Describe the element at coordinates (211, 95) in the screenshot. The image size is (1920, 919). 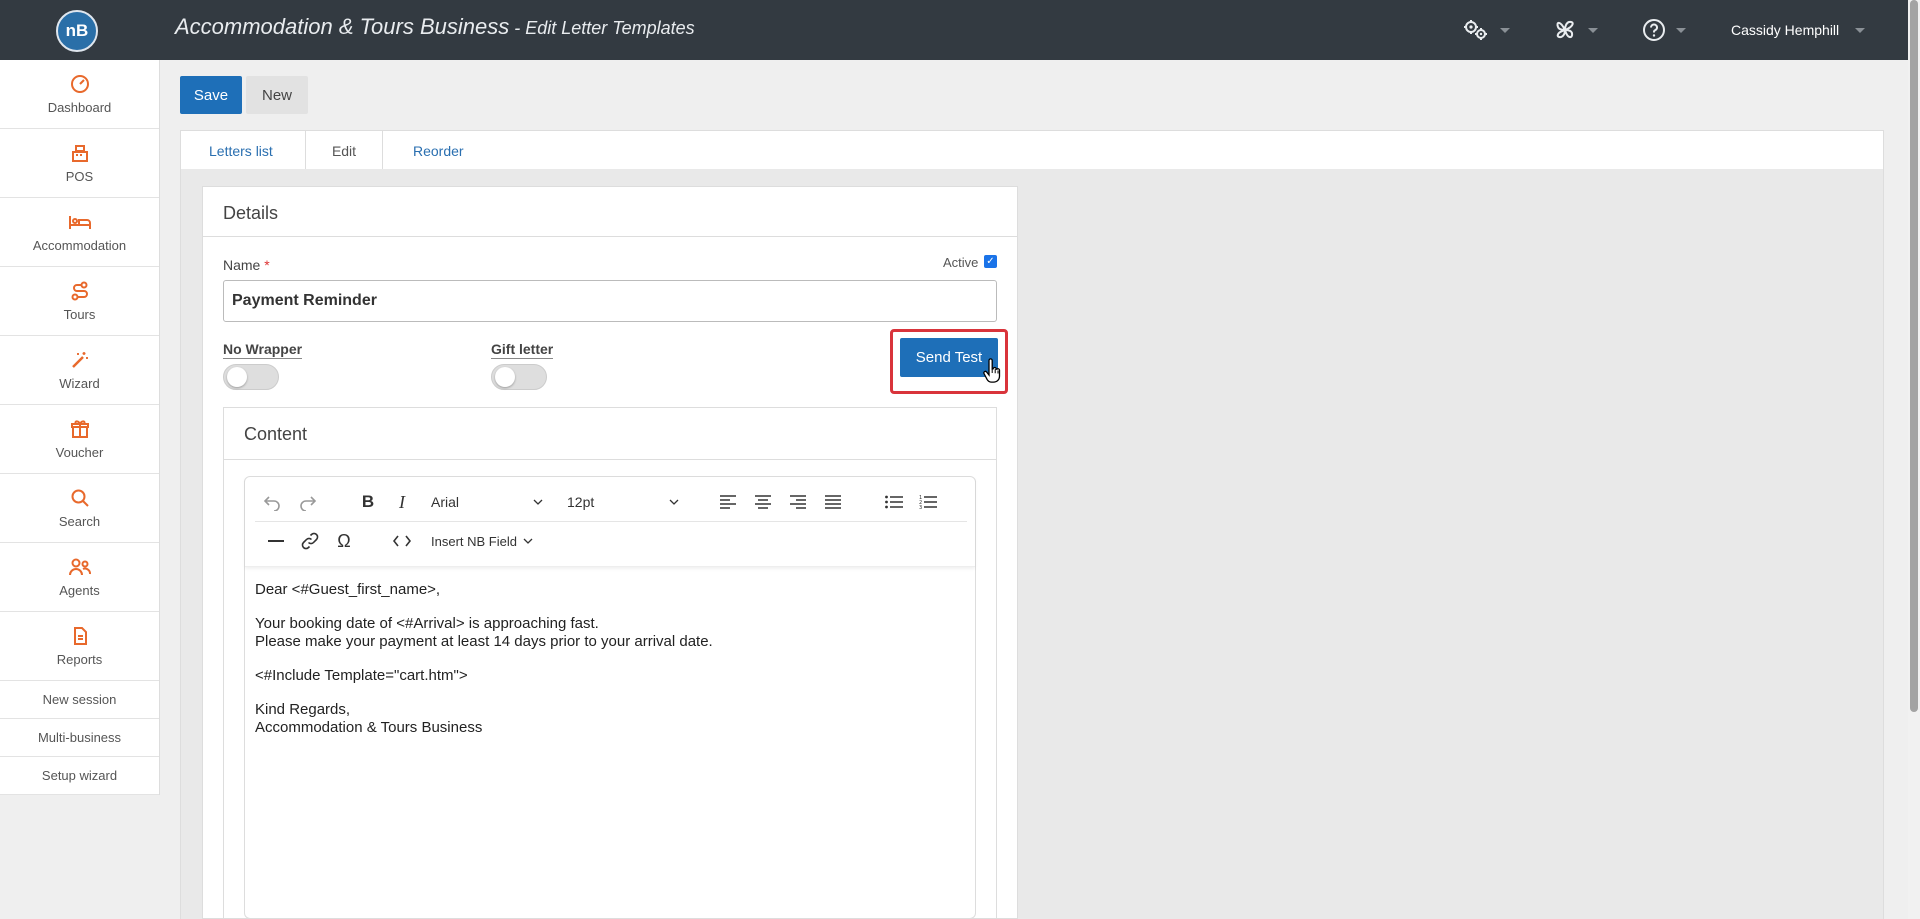
I see `save-button: Save` at that location.